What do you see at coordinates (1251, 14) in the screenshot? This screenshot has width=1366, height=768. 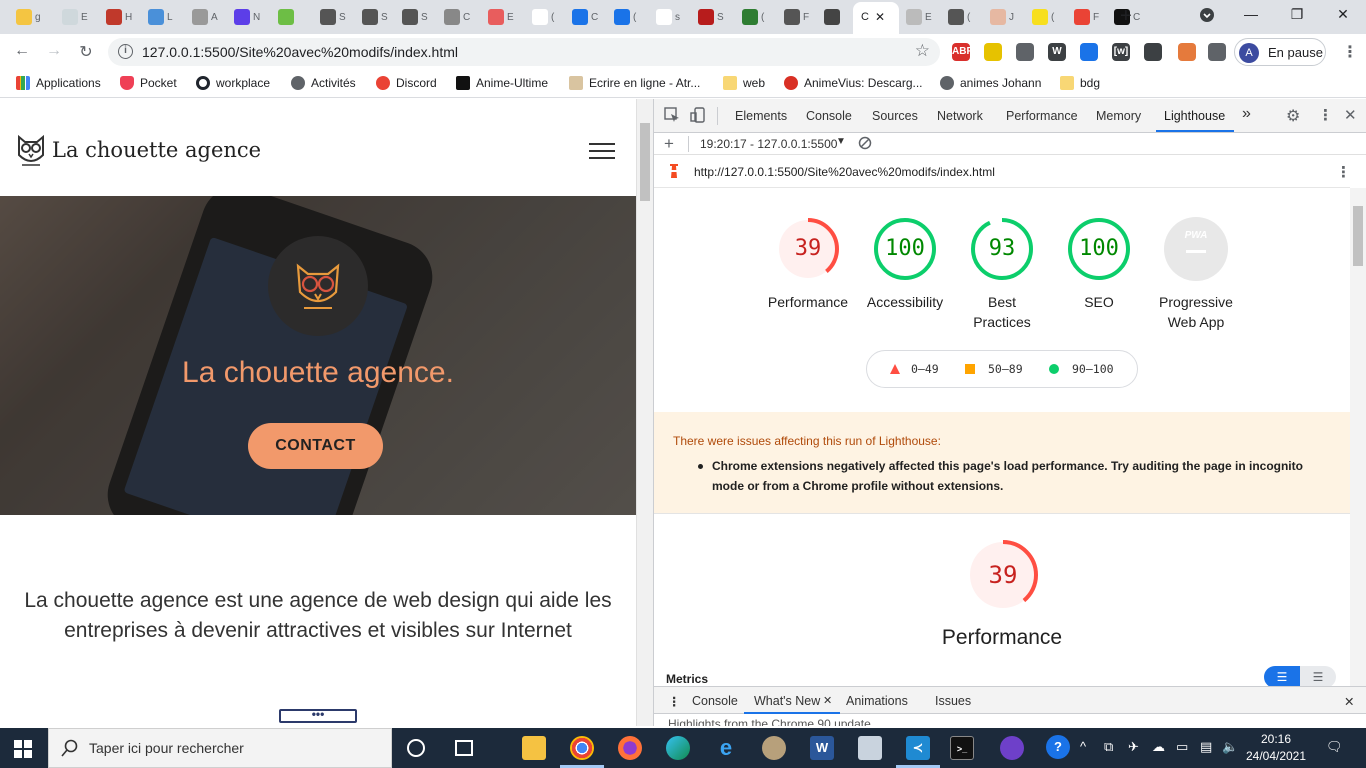 I see `minimize-icon: —` at bounding box center [1251, 14].